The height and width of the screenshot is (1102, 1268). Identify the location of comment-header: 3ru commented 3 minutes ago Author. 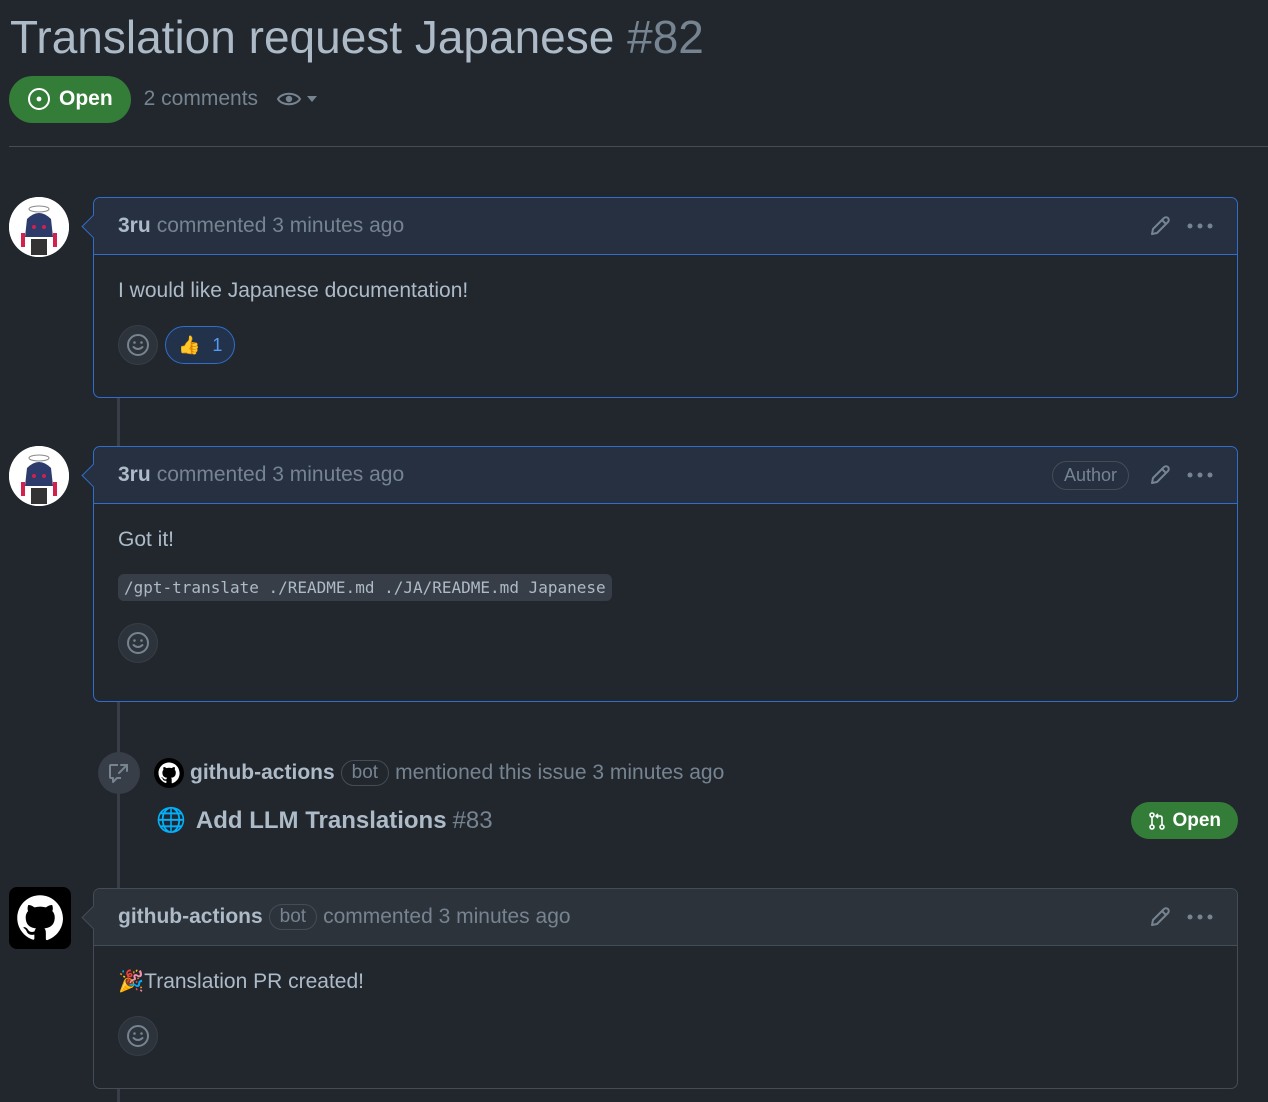
(659, 475).